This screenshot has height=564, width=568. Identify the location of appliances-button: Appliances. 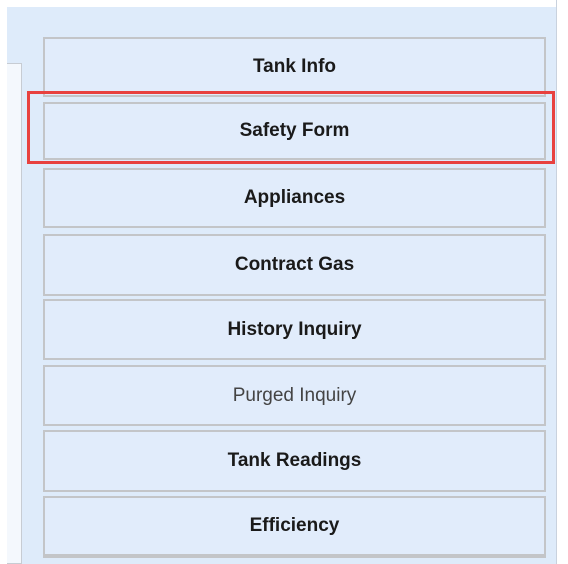
(294, 198).